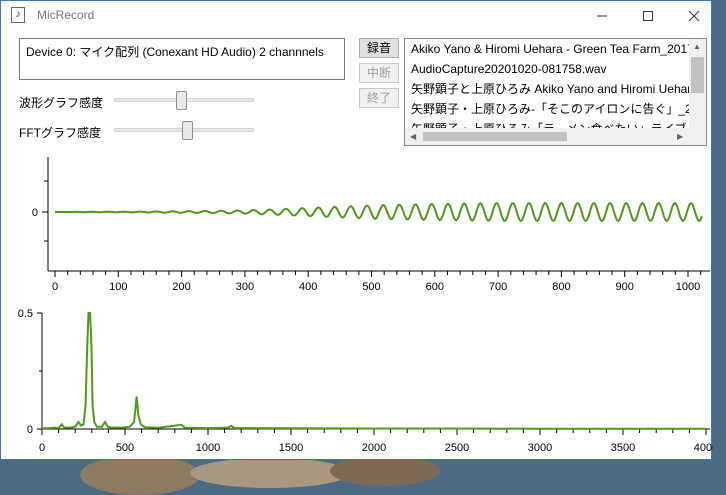  What do you see at coordinates (413, 136) in the screenshot?
I see `scroll-left-icon: ◀` at bounding box center [413, 136].